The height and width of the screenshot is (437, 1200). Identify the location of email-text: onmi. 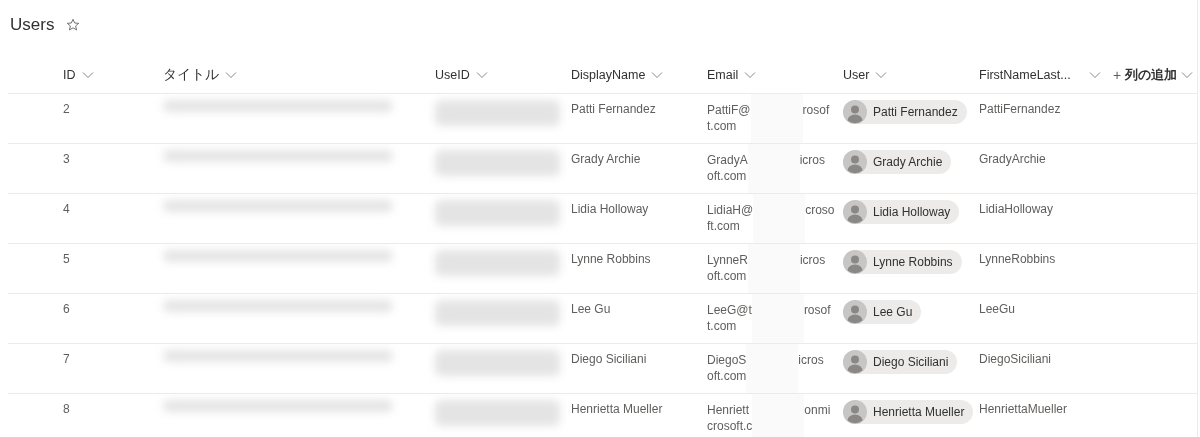
(817, 410).